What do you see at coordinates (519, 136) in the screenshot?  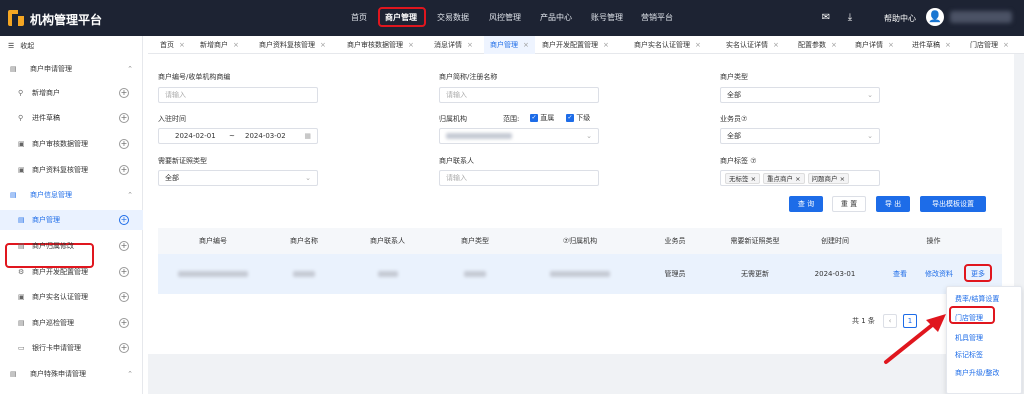 I see `org-select: ⌄` at bounding box center [519, 136].